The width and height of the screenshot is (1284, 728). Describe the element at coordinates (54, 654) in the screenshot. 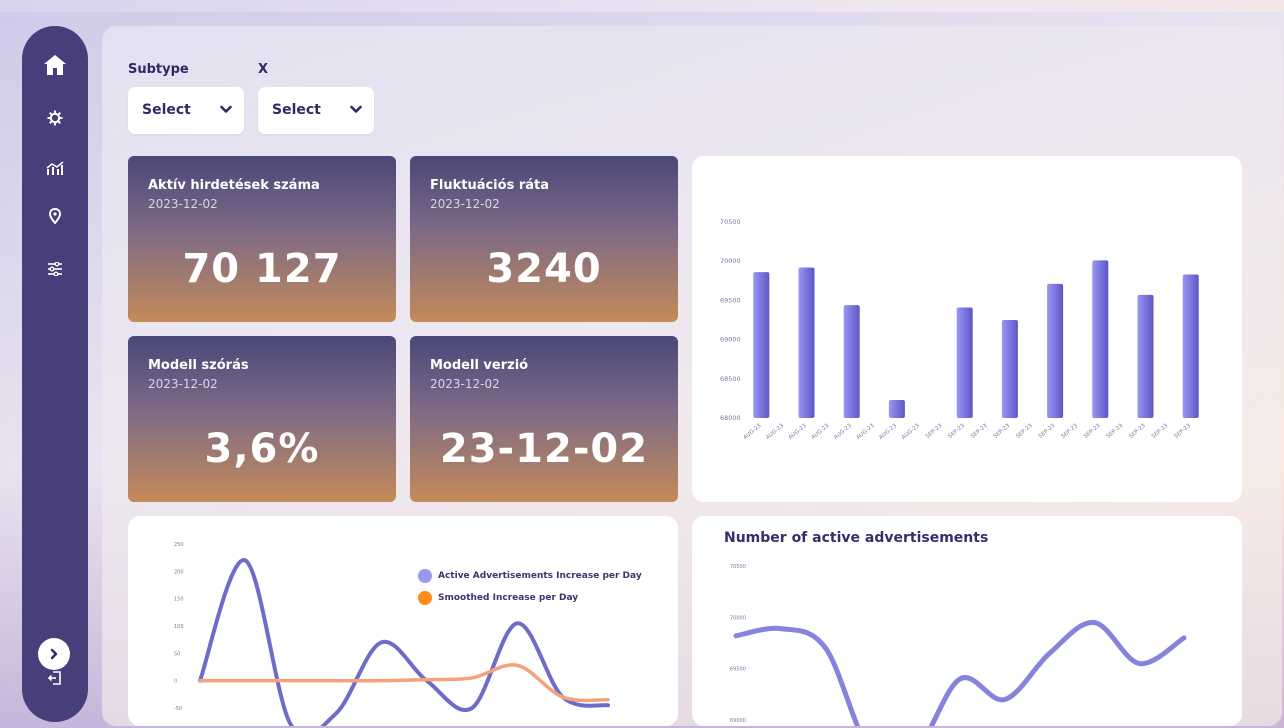

I see `chevron-right-icon` at that location.